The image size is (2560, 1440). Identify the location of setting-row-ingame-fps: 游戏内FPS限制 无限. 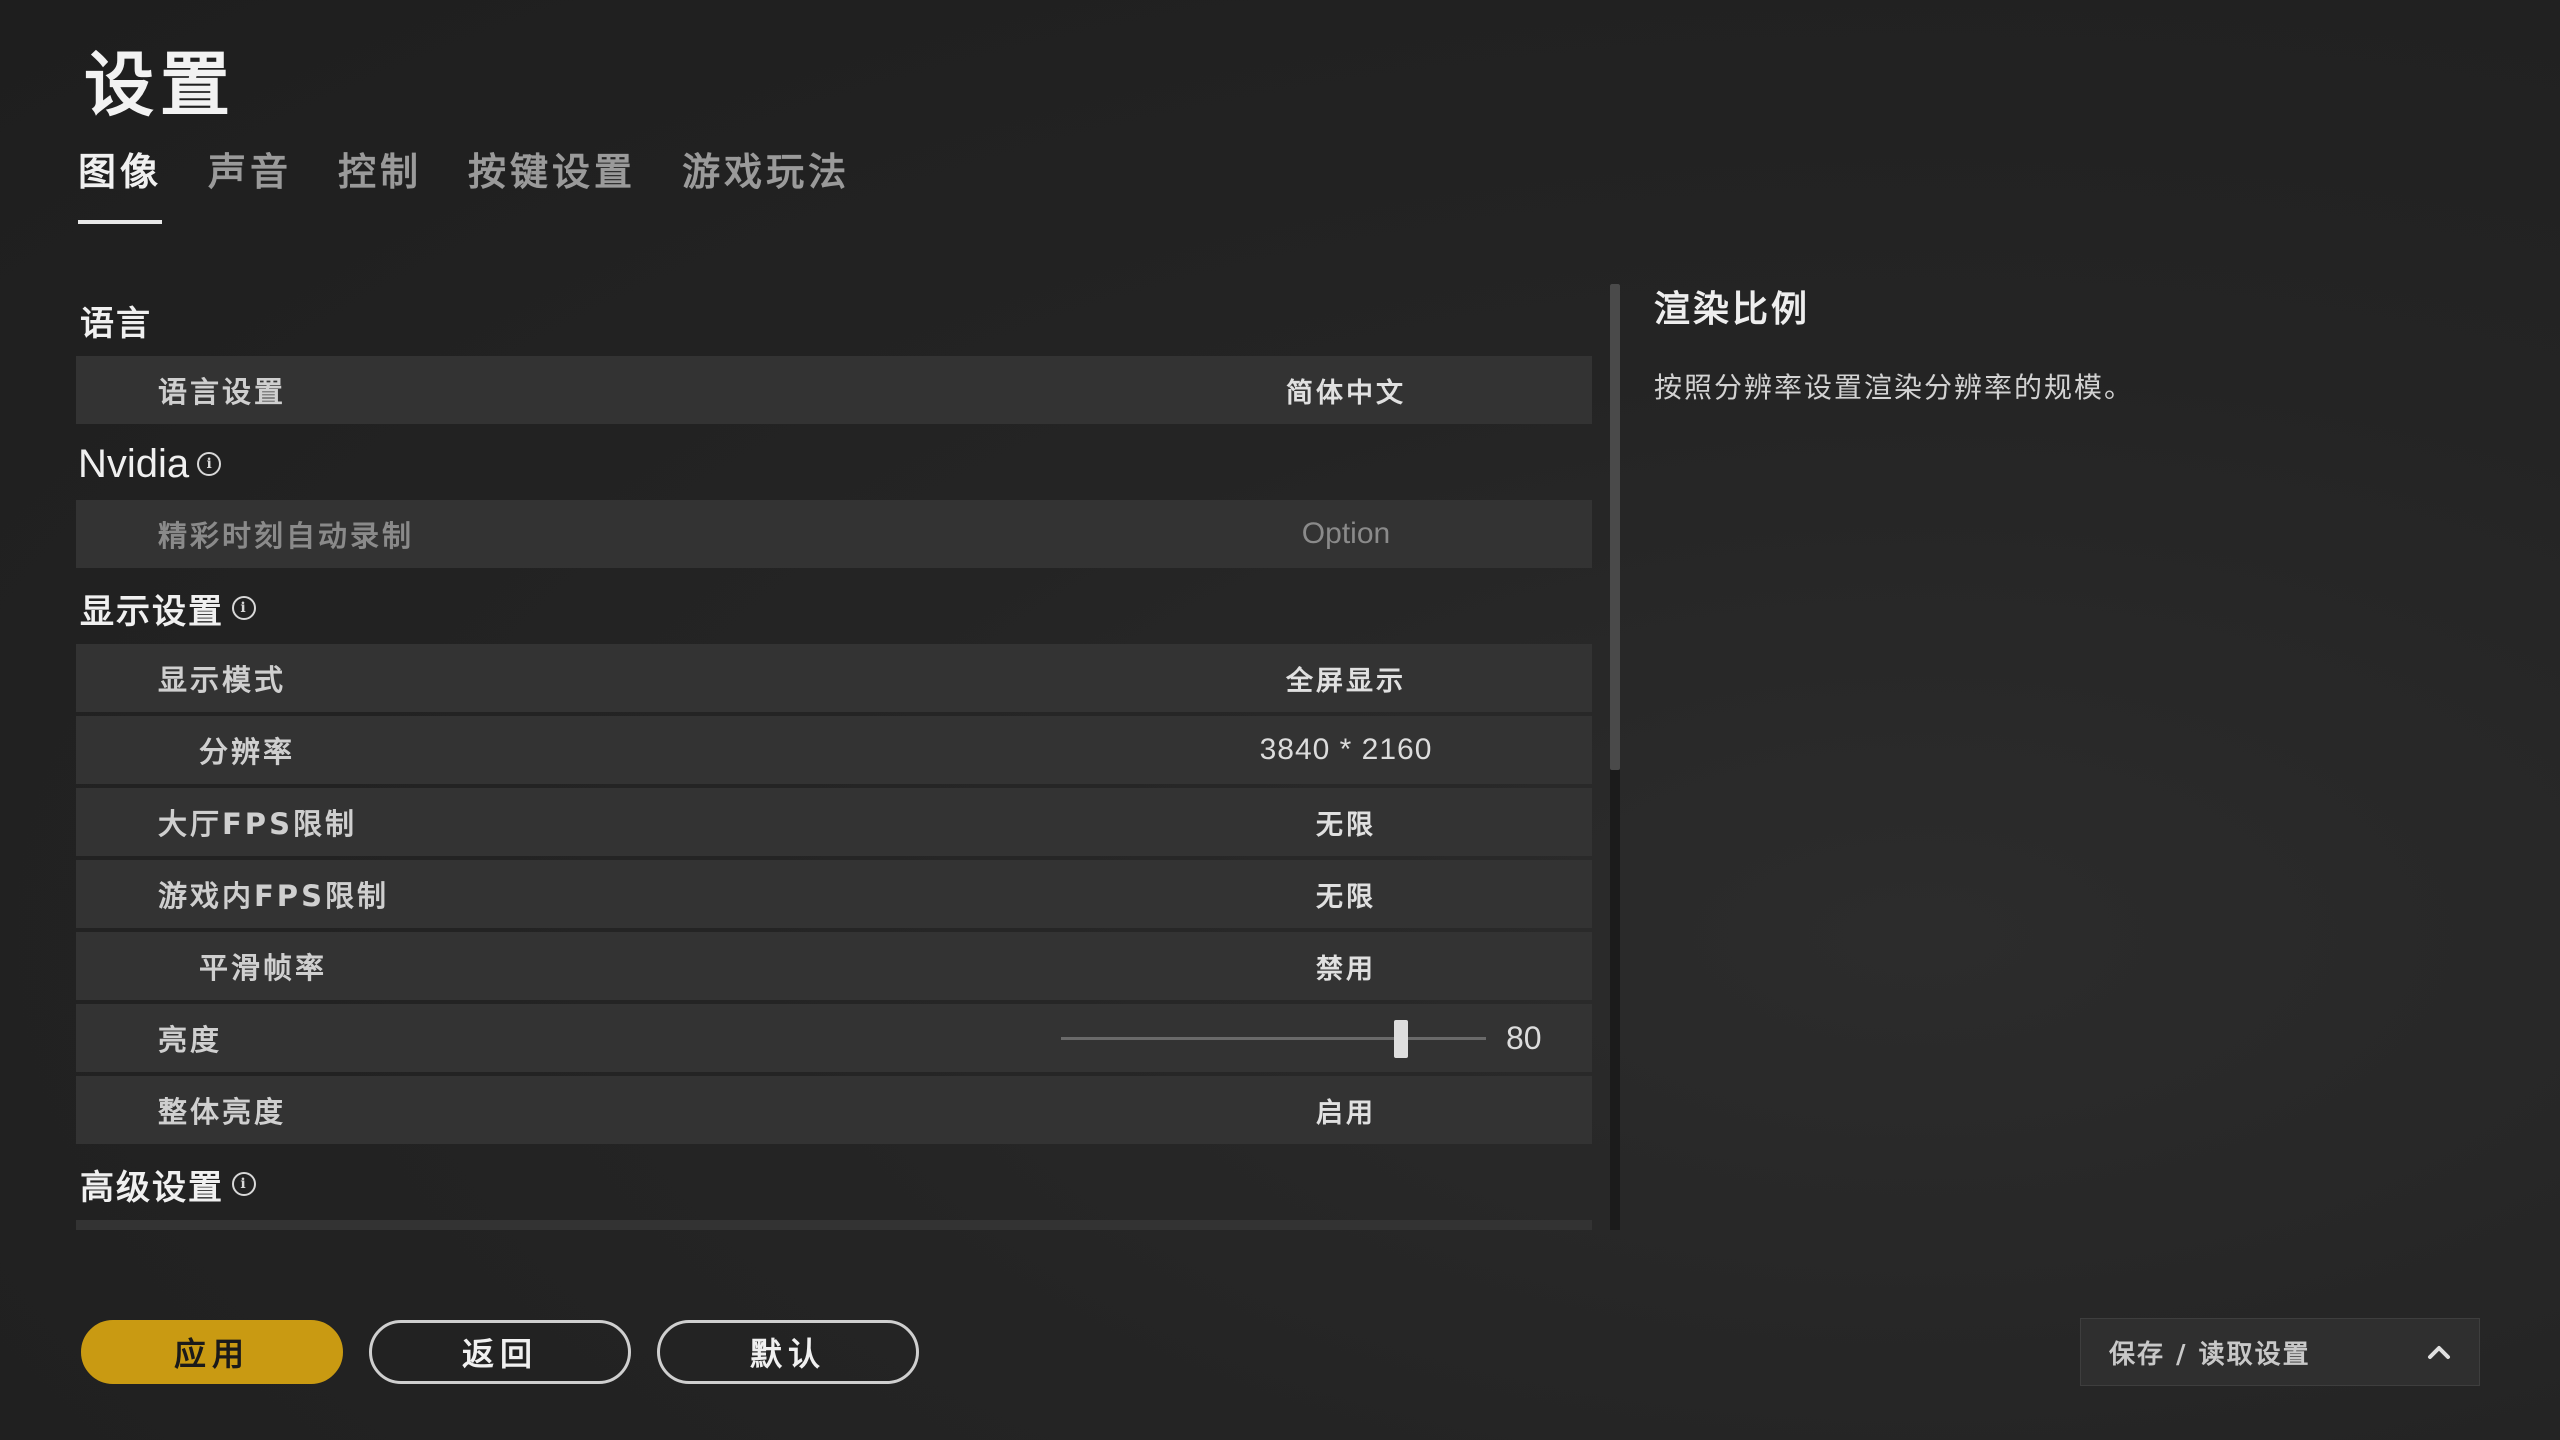
(834, 894).